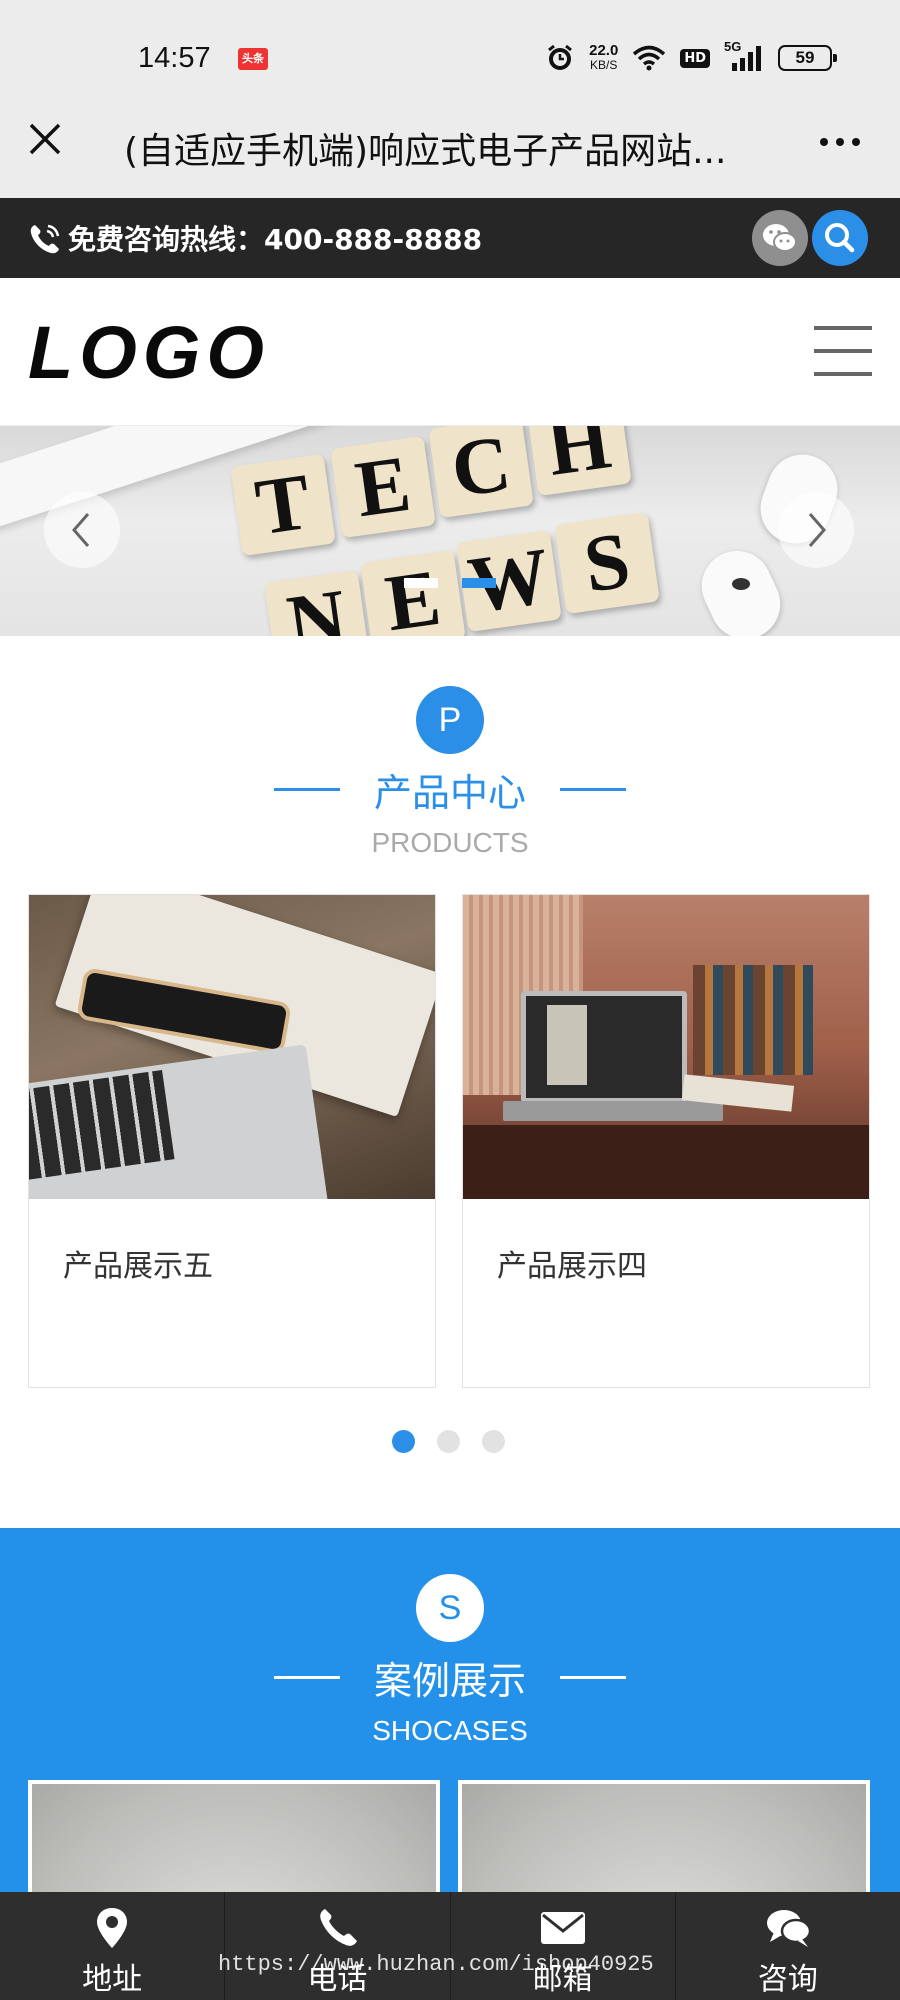 This screenshot has width=900, height=2000. Describe the element at coordinates (450, 583) in the screenshot. I see `banner-pagination` at that location.